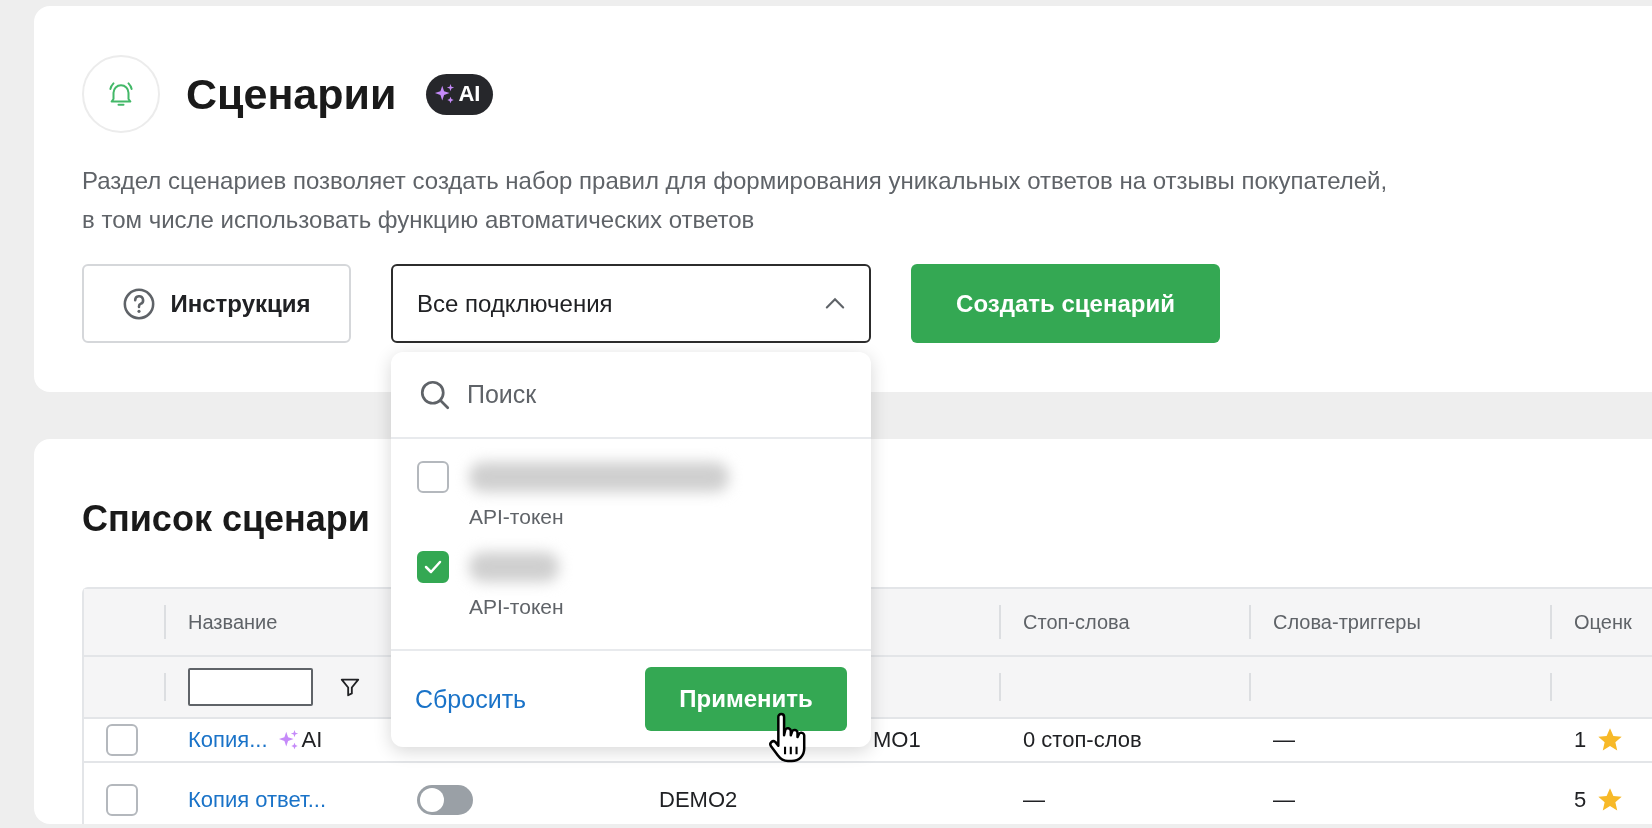  What do you see at coordinates (1603, 622) in the screenshot?
I see `column-header: Оценк` at bounding box center [1603, 622].